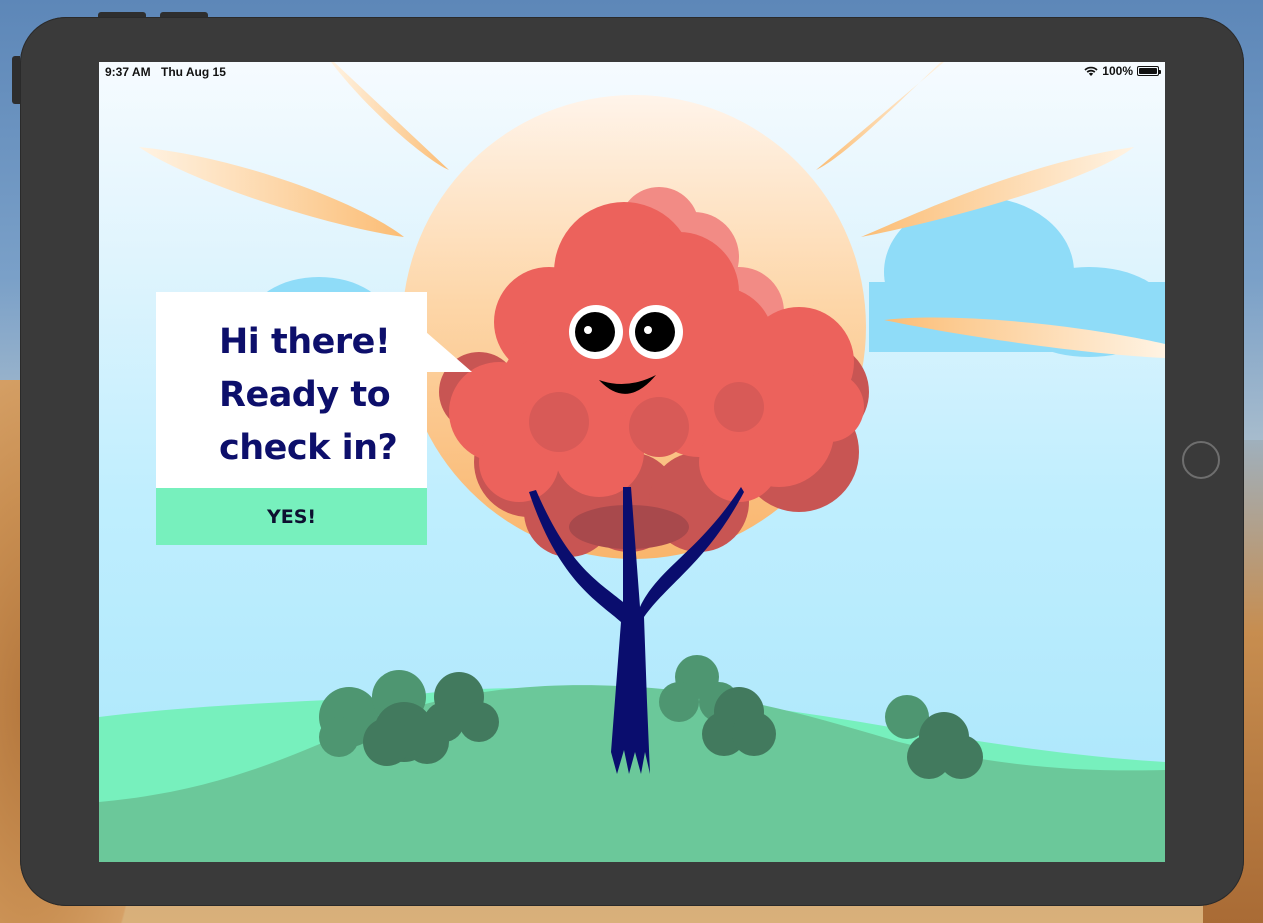  Describe the element at coordinates (305, 395) in the screenshot. I see `greeting-line: Ready to` at that location.